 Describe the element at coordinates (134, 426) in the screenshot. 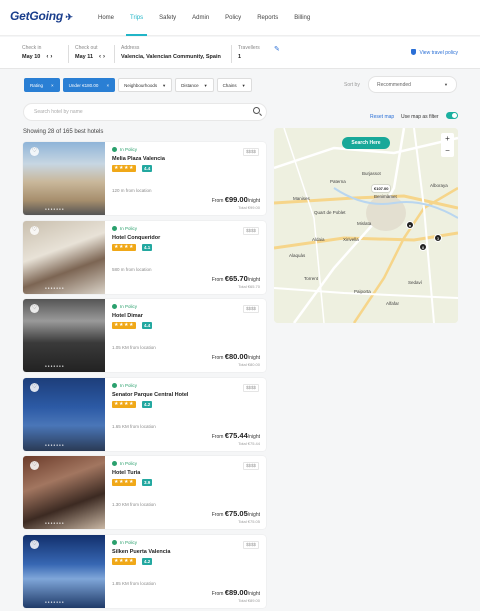

I see `hotel-distance: 1.65 KM from location` at that location.